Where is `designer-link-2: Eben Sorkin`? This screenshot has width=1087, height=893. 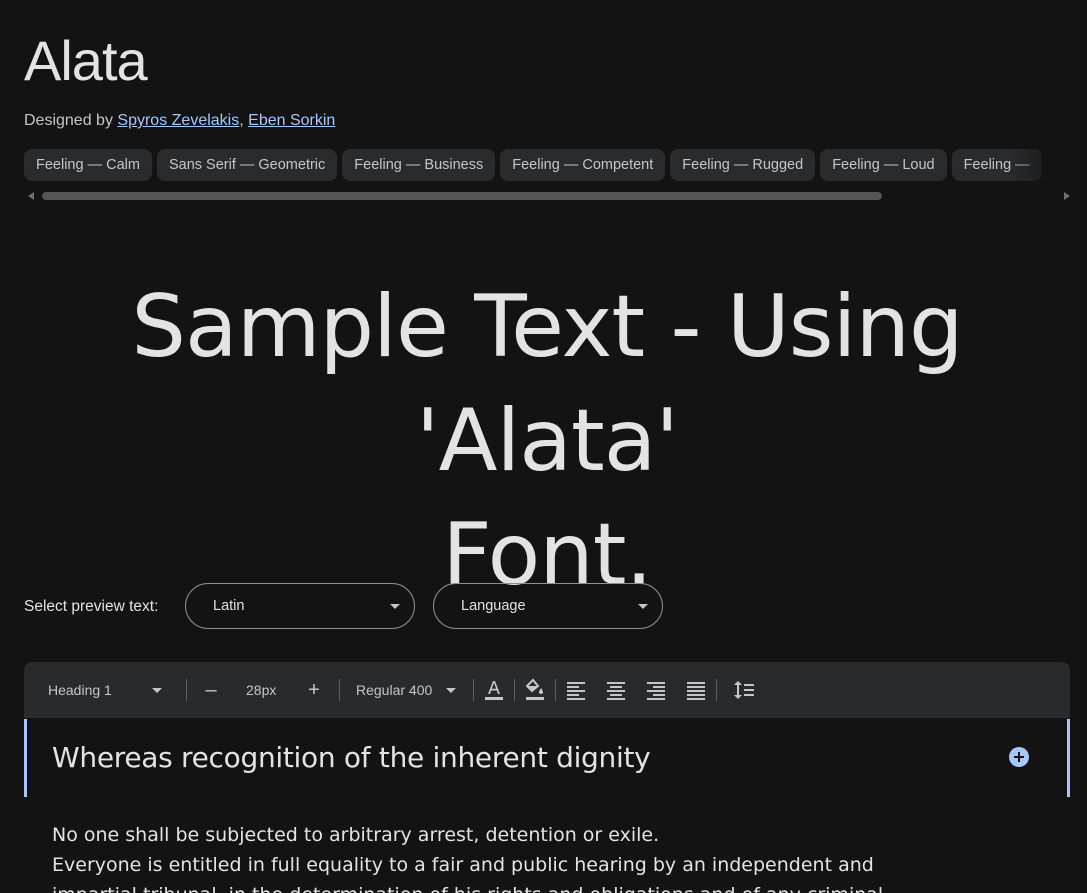
designer-link-2: Eben Sorkin is located at coordinates (291, 120).